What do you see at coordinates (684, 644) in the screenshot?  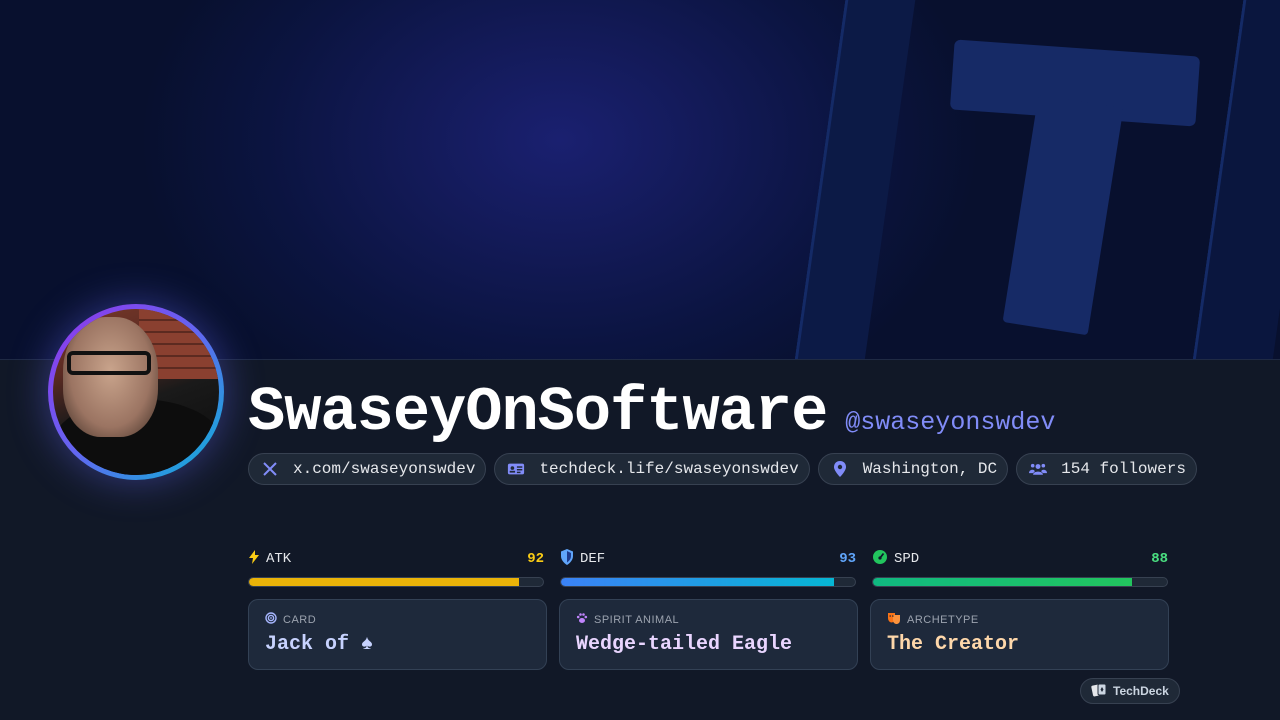 I see `card-value: Wedge-tailed Eagle` at bounding box center [684, 644].